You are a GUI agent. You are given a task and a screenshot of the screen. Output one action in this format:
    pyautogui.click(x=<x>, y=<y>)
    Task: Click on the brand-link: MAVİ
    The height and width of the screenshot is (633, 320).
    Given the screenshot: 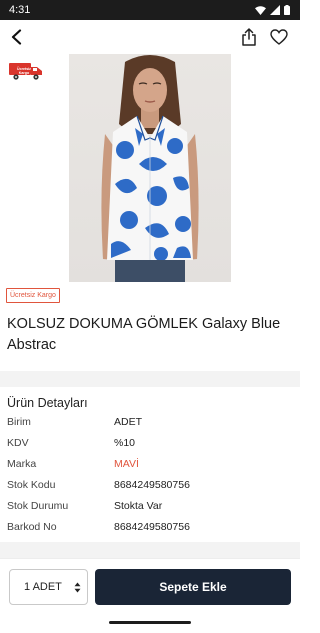 What is the action you would take?
    pyautogui.click(x=126, y=467)
    